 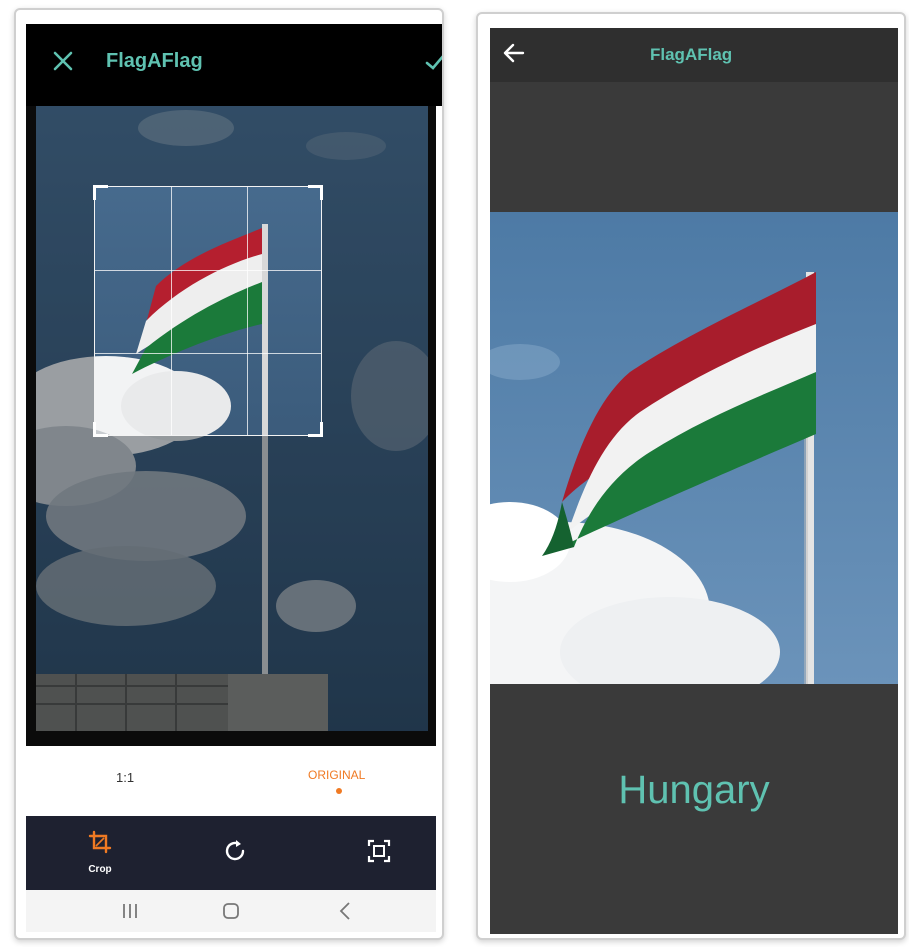 I want to click on aspect-ratio-bar: 1:1 ORIGINAL, so click(x=231, y=779).